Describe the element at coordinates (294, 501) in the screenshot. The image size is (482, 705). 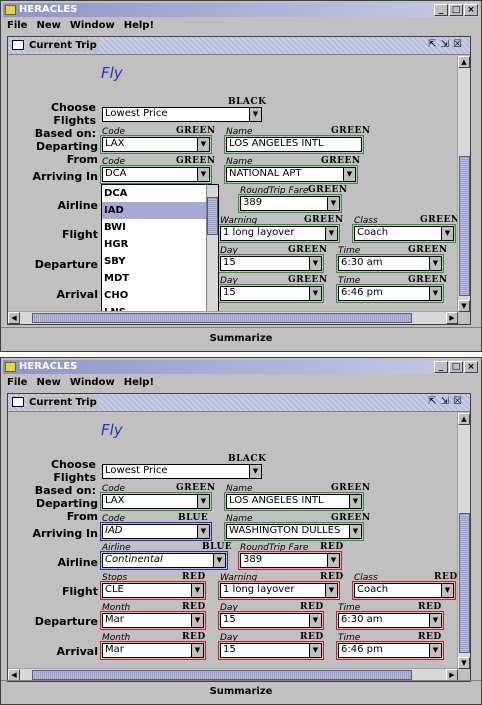
I see `dep-name-select: LOS ANGELES INTL ▼` at that location.